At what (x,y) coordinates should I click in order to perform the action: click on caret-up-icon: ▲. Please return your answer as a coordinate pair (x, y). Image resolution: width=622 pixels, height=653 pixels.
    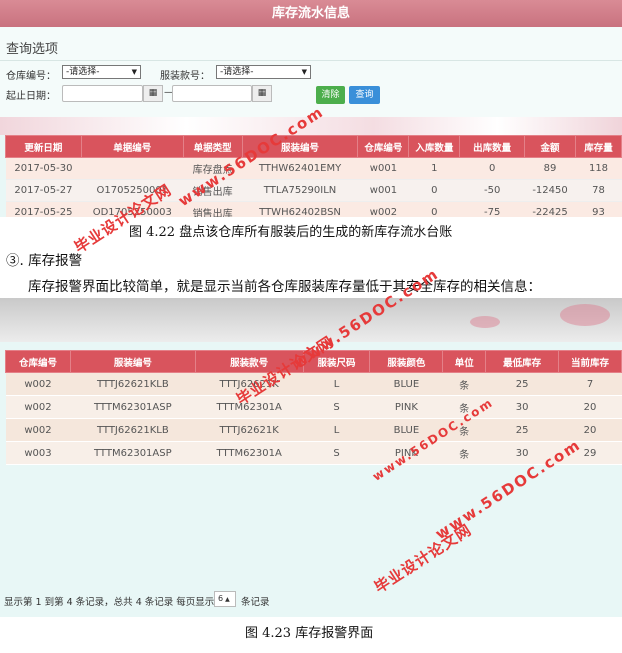
    Looking at the image, I should click on (227, 599).